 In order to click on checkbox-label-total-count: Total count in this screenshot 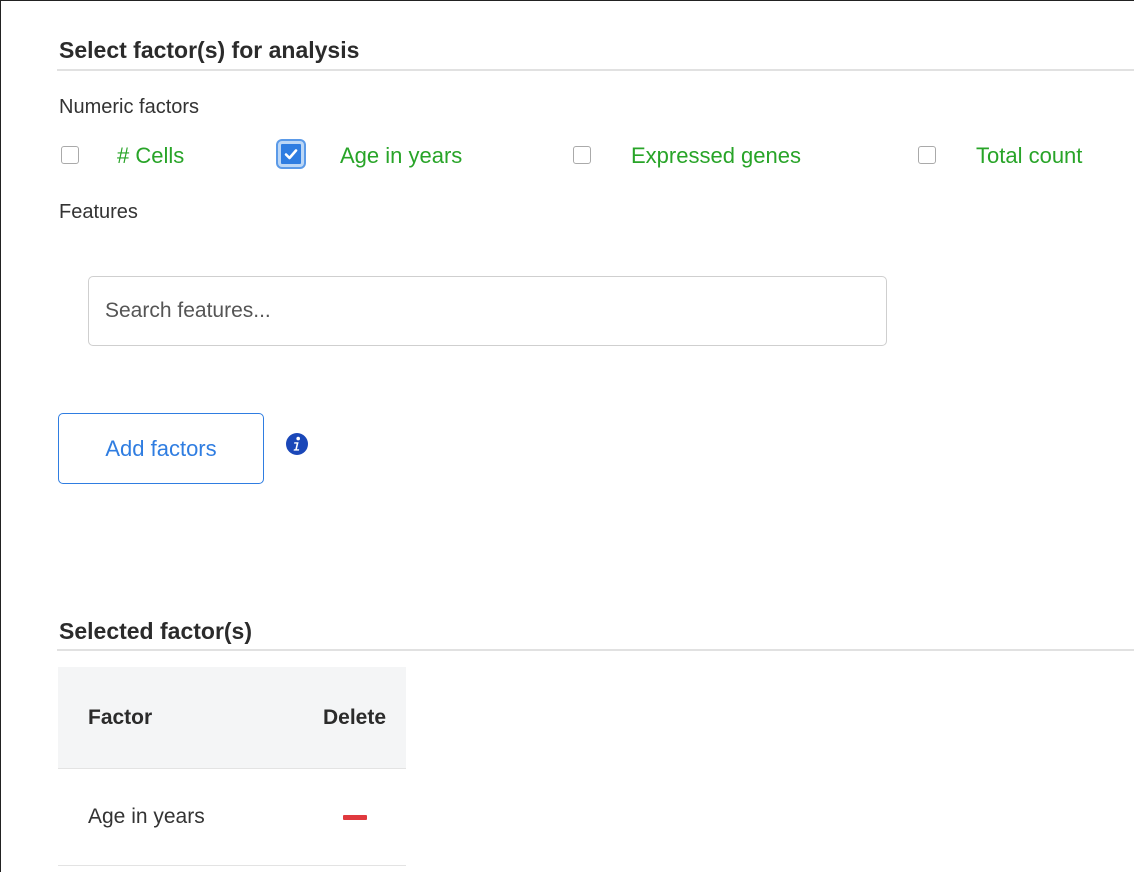, I will do `click(1029, 156)`.